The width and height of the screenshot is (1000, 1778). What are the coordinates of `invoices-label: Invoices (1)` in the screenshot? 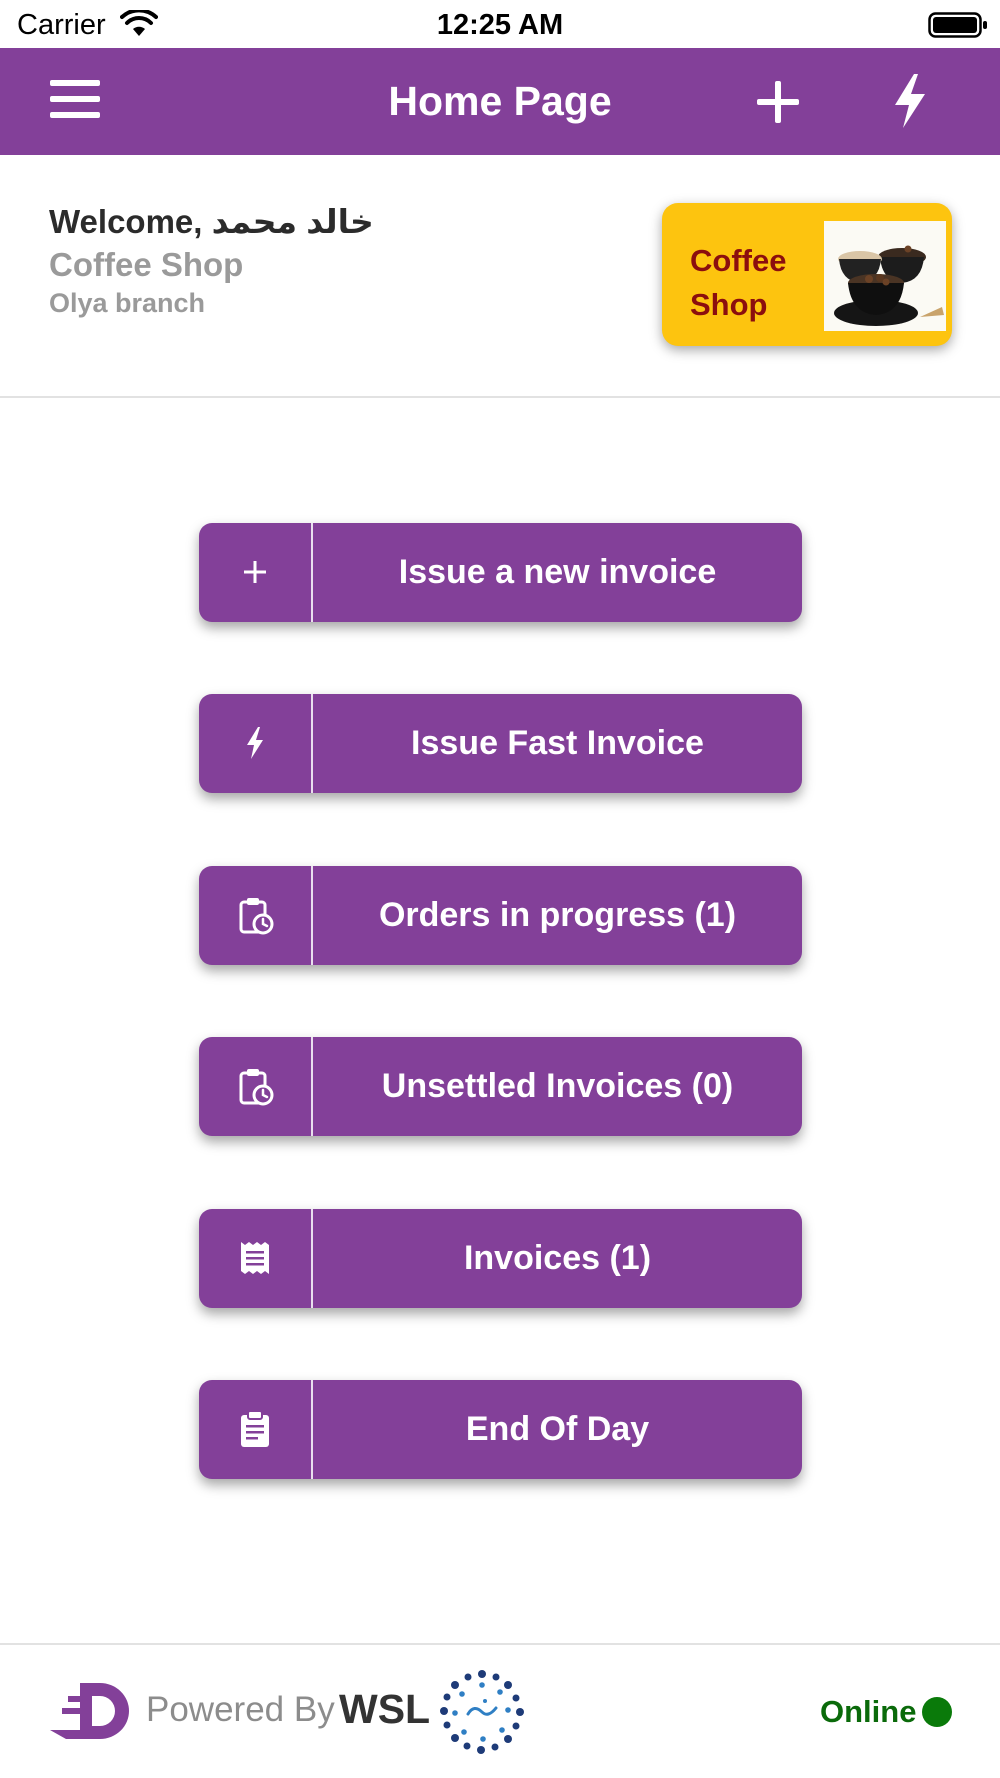 It's located at (557, 1258).